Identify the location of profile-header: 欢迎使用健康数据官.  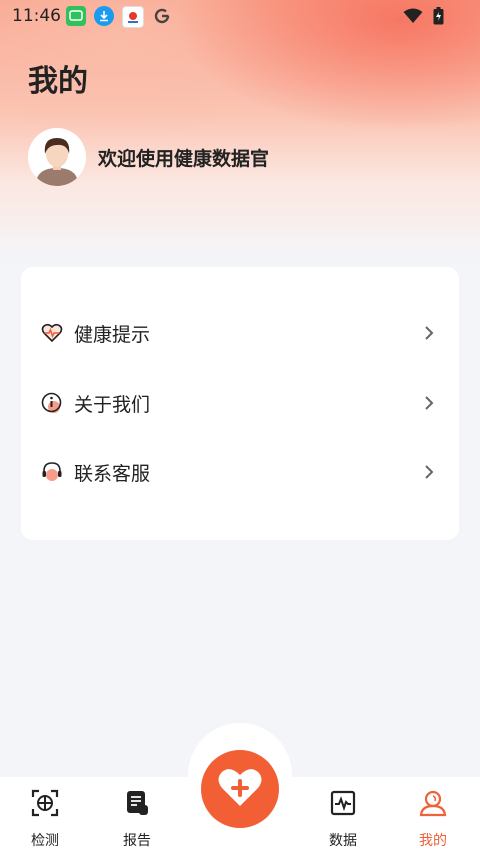
(148, 157).